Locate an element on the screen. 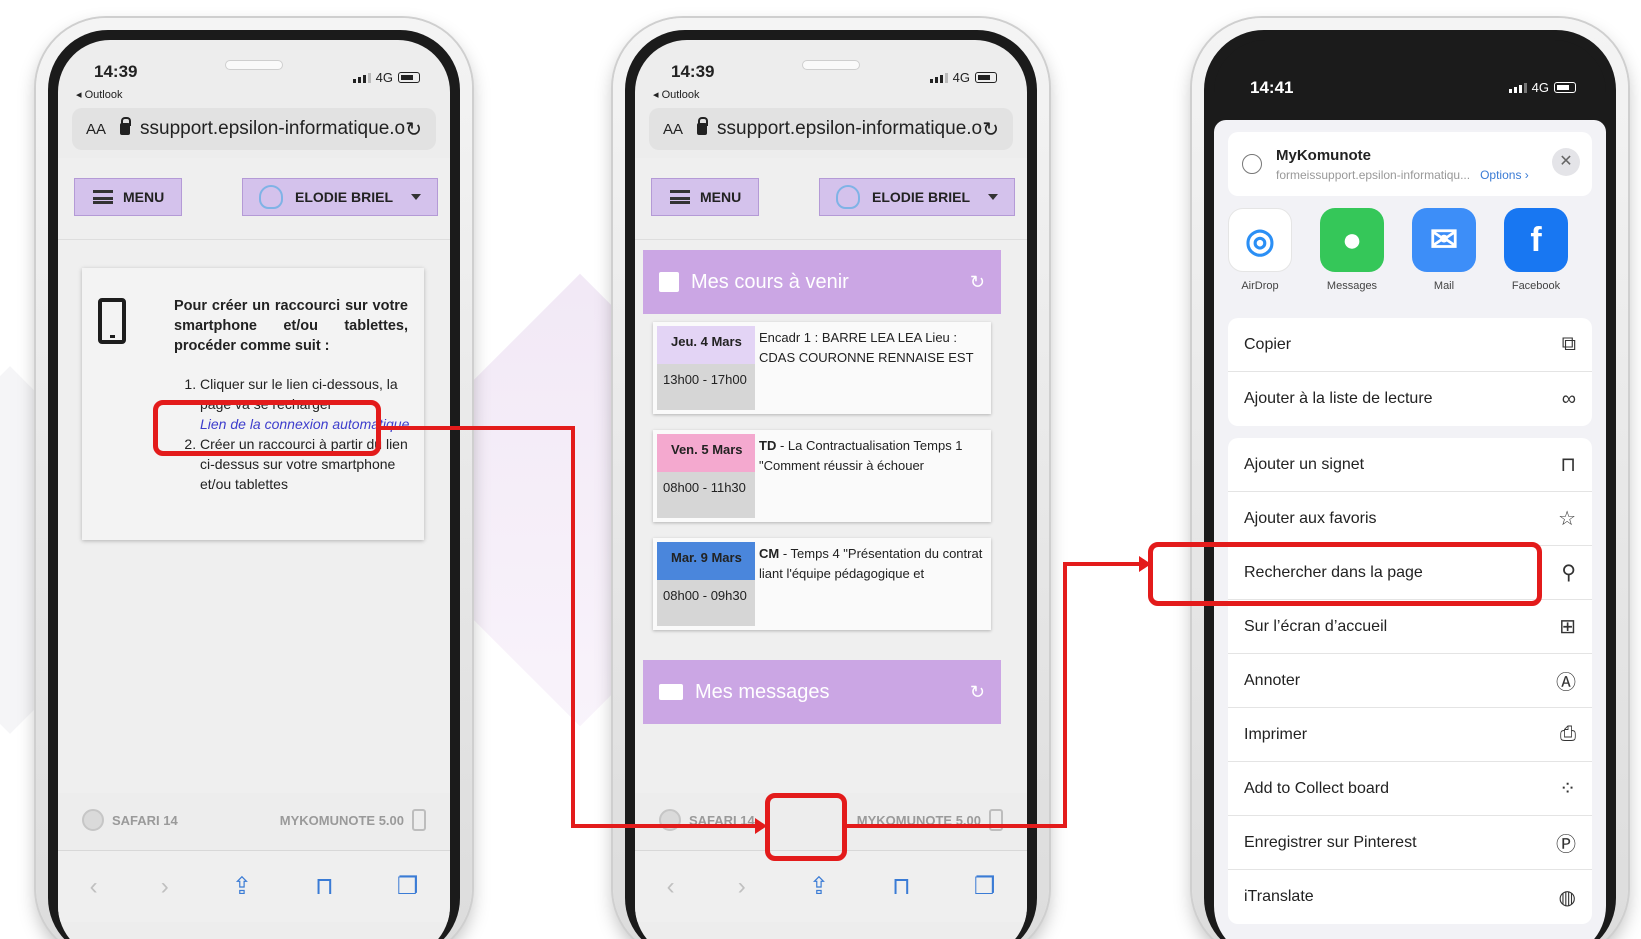 This screenshot has height=939, width=1641. app-facebook: f Facebook is located at coordinates (1536, 254).